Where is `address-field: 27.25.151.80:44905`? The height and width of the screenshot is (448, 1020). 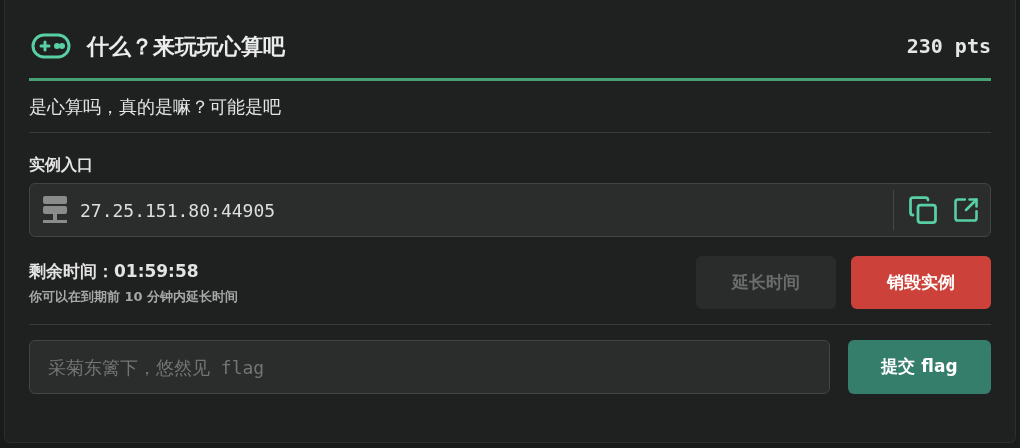 address-field: 27.25.151.80:44905 is located at coordinates (510, 210).